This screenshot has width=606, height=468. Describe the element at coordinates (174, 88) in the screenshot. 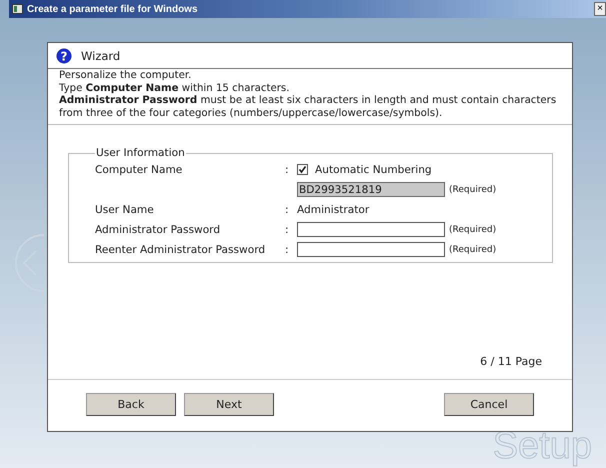

I see `instruction-text: Type Computer Name within 15 characters.` at that location.